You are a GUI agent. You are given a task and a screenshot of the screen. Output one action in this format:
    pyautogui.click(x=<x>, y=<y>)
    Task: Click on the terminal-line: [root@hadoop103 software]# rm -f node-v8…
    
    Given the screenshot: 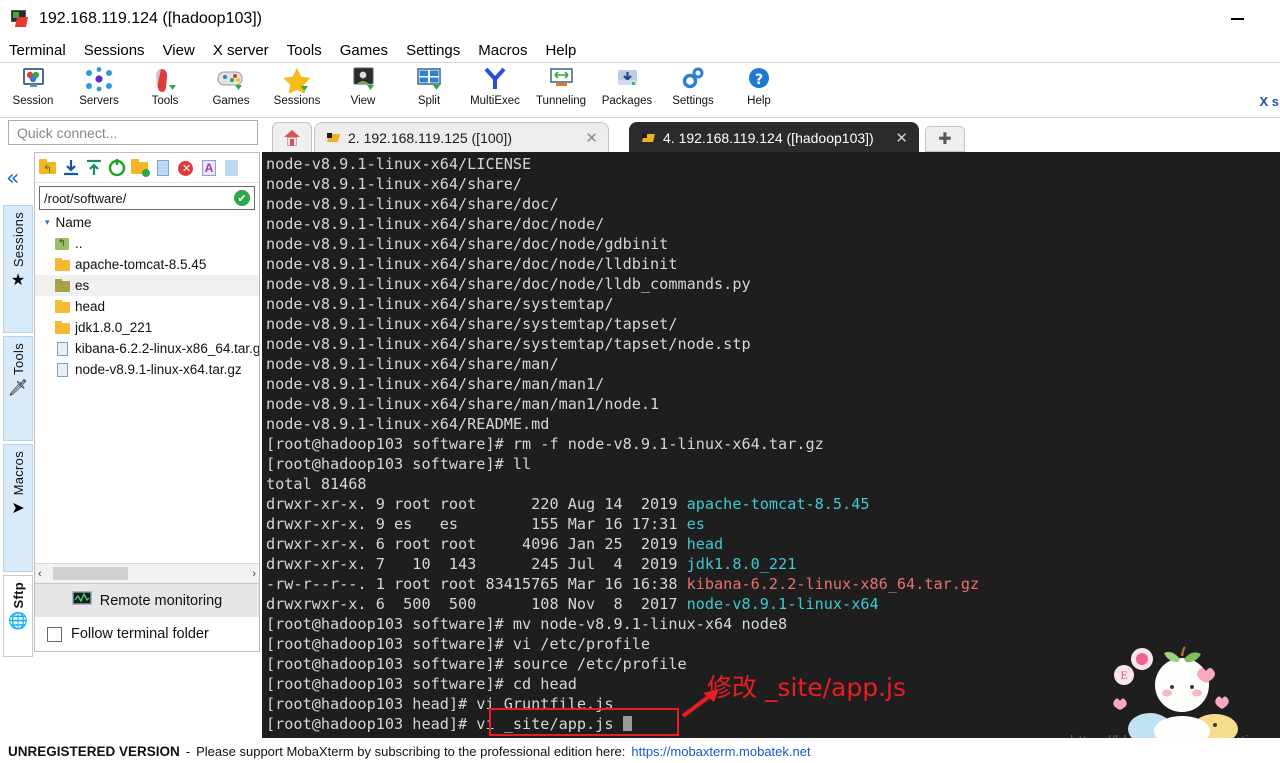 What is the action you would take?
    pyautogui.click(x=773, y=444)
    